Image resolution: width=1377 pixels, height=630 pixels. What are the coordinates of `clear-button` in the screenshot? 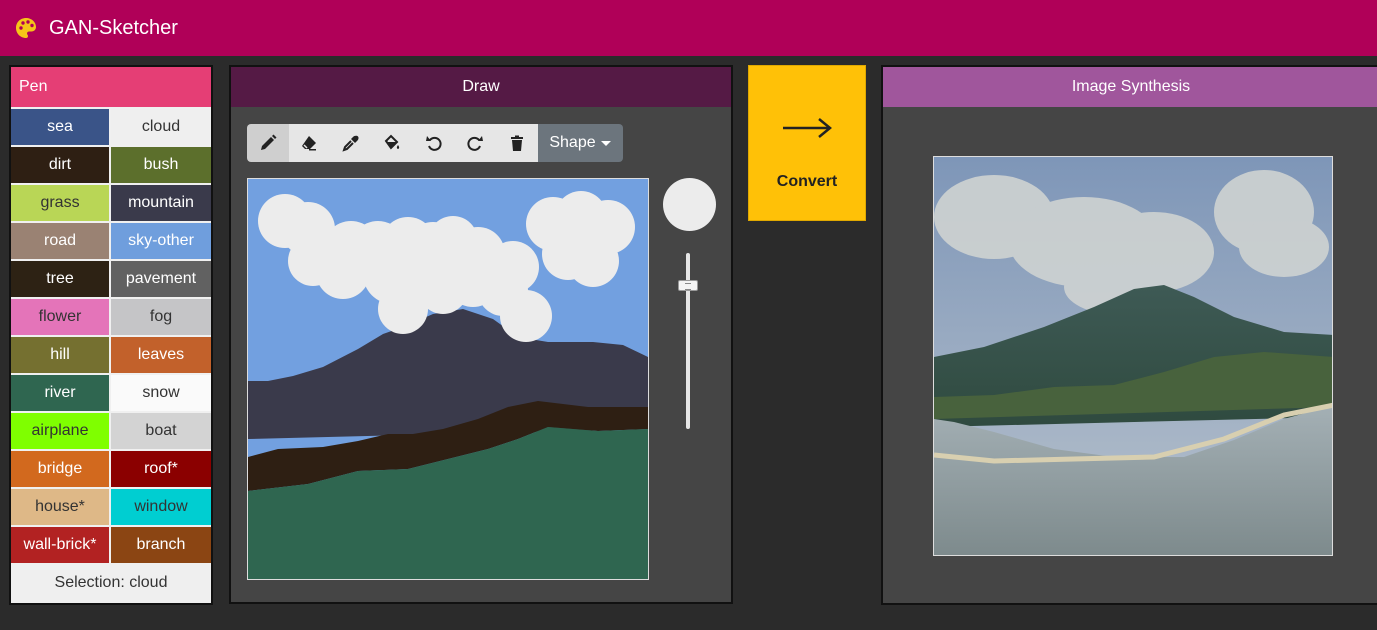 It's located at (517, 143).